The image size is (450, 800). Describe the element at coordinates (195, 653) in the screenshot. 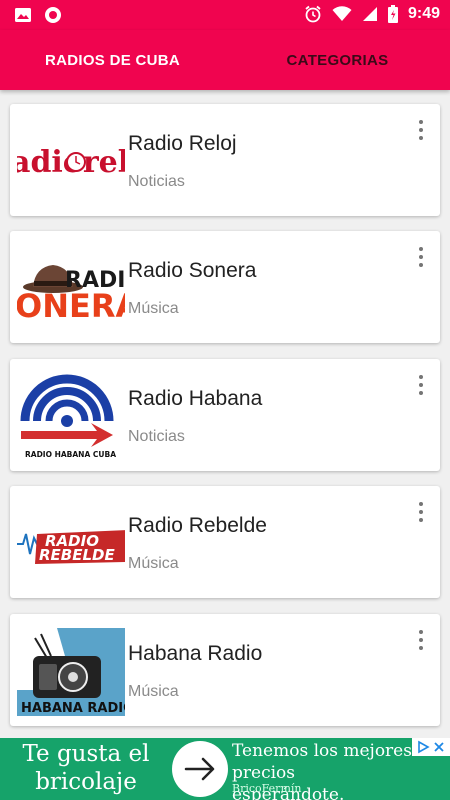

I see `station-name: Habana Radio` at that location.